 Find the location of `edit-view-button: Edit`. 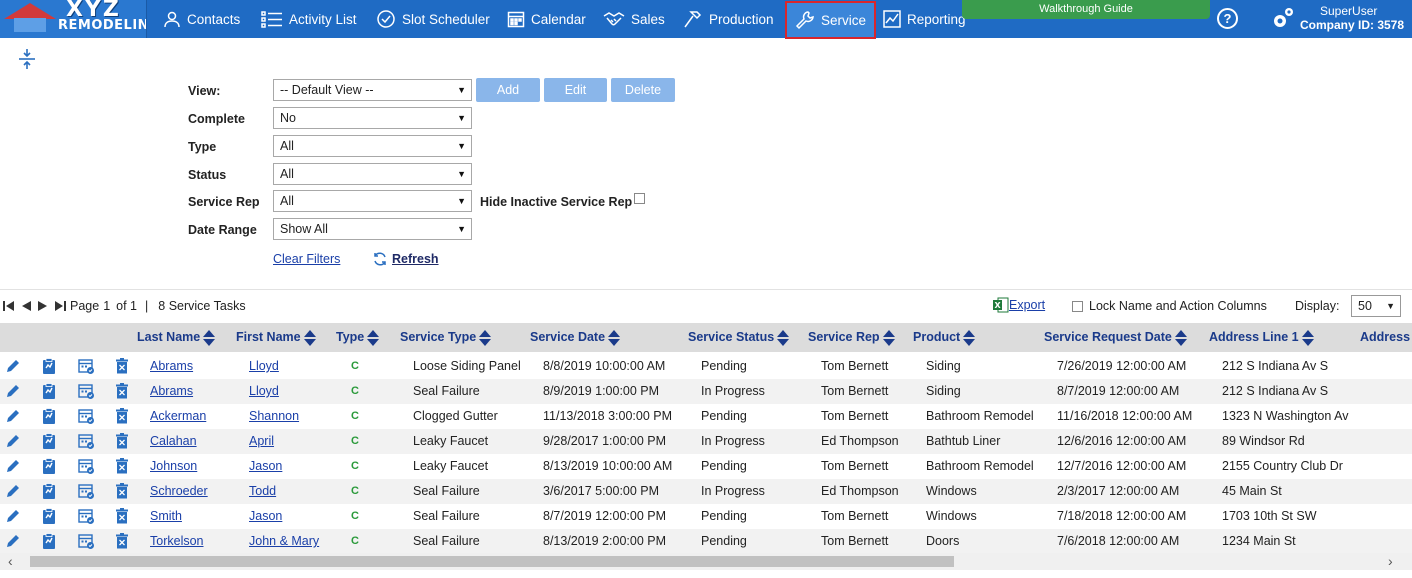

edit-view-button: Edit is located at coordinates (575, 90).